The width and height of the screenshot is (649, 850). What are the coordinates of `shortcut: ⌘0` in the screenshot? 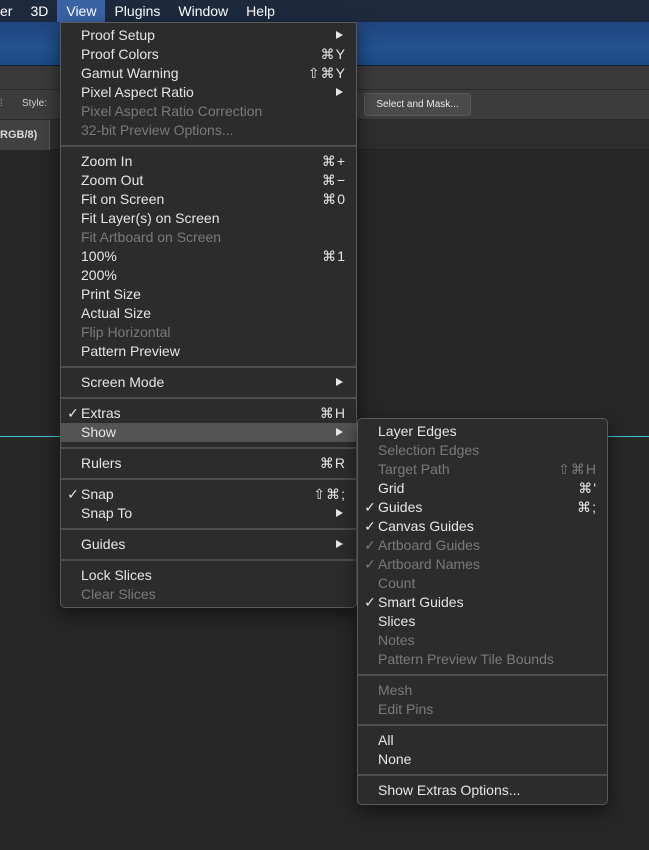 It's located at (334, 199).